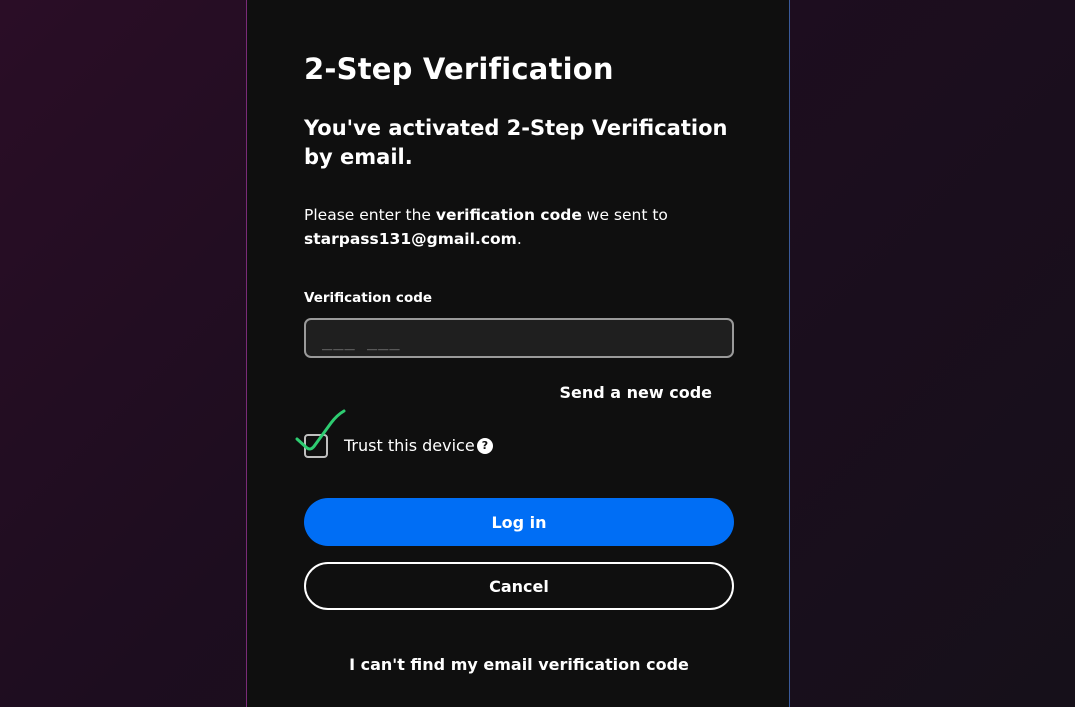  What do you see at coordinates (449, 434) in the screenshot?
I see `trust-device-row: Trust this device ?` at bounding box center [449, 434].